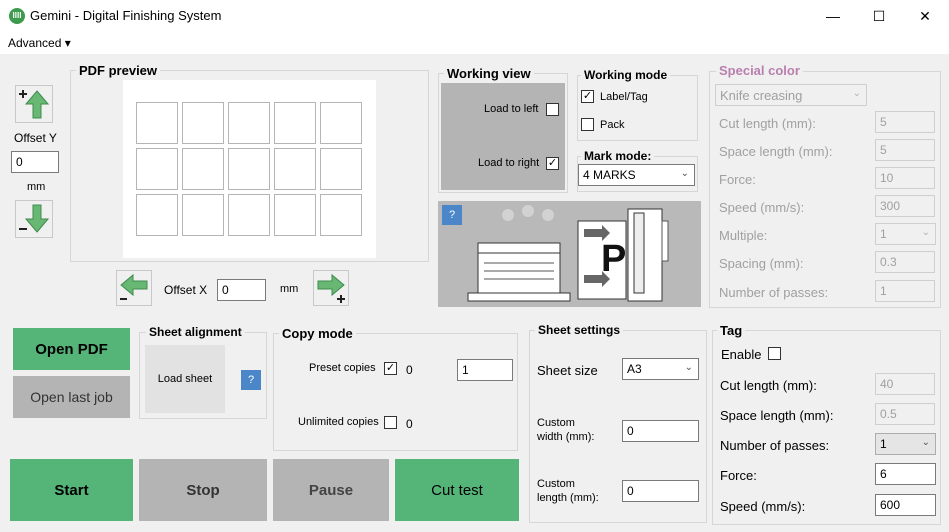  What do you see at coordinates (566, 437) in the screenshot?
I see `custom-width-label-2: width (mm):` at bounding box center [566, 437].